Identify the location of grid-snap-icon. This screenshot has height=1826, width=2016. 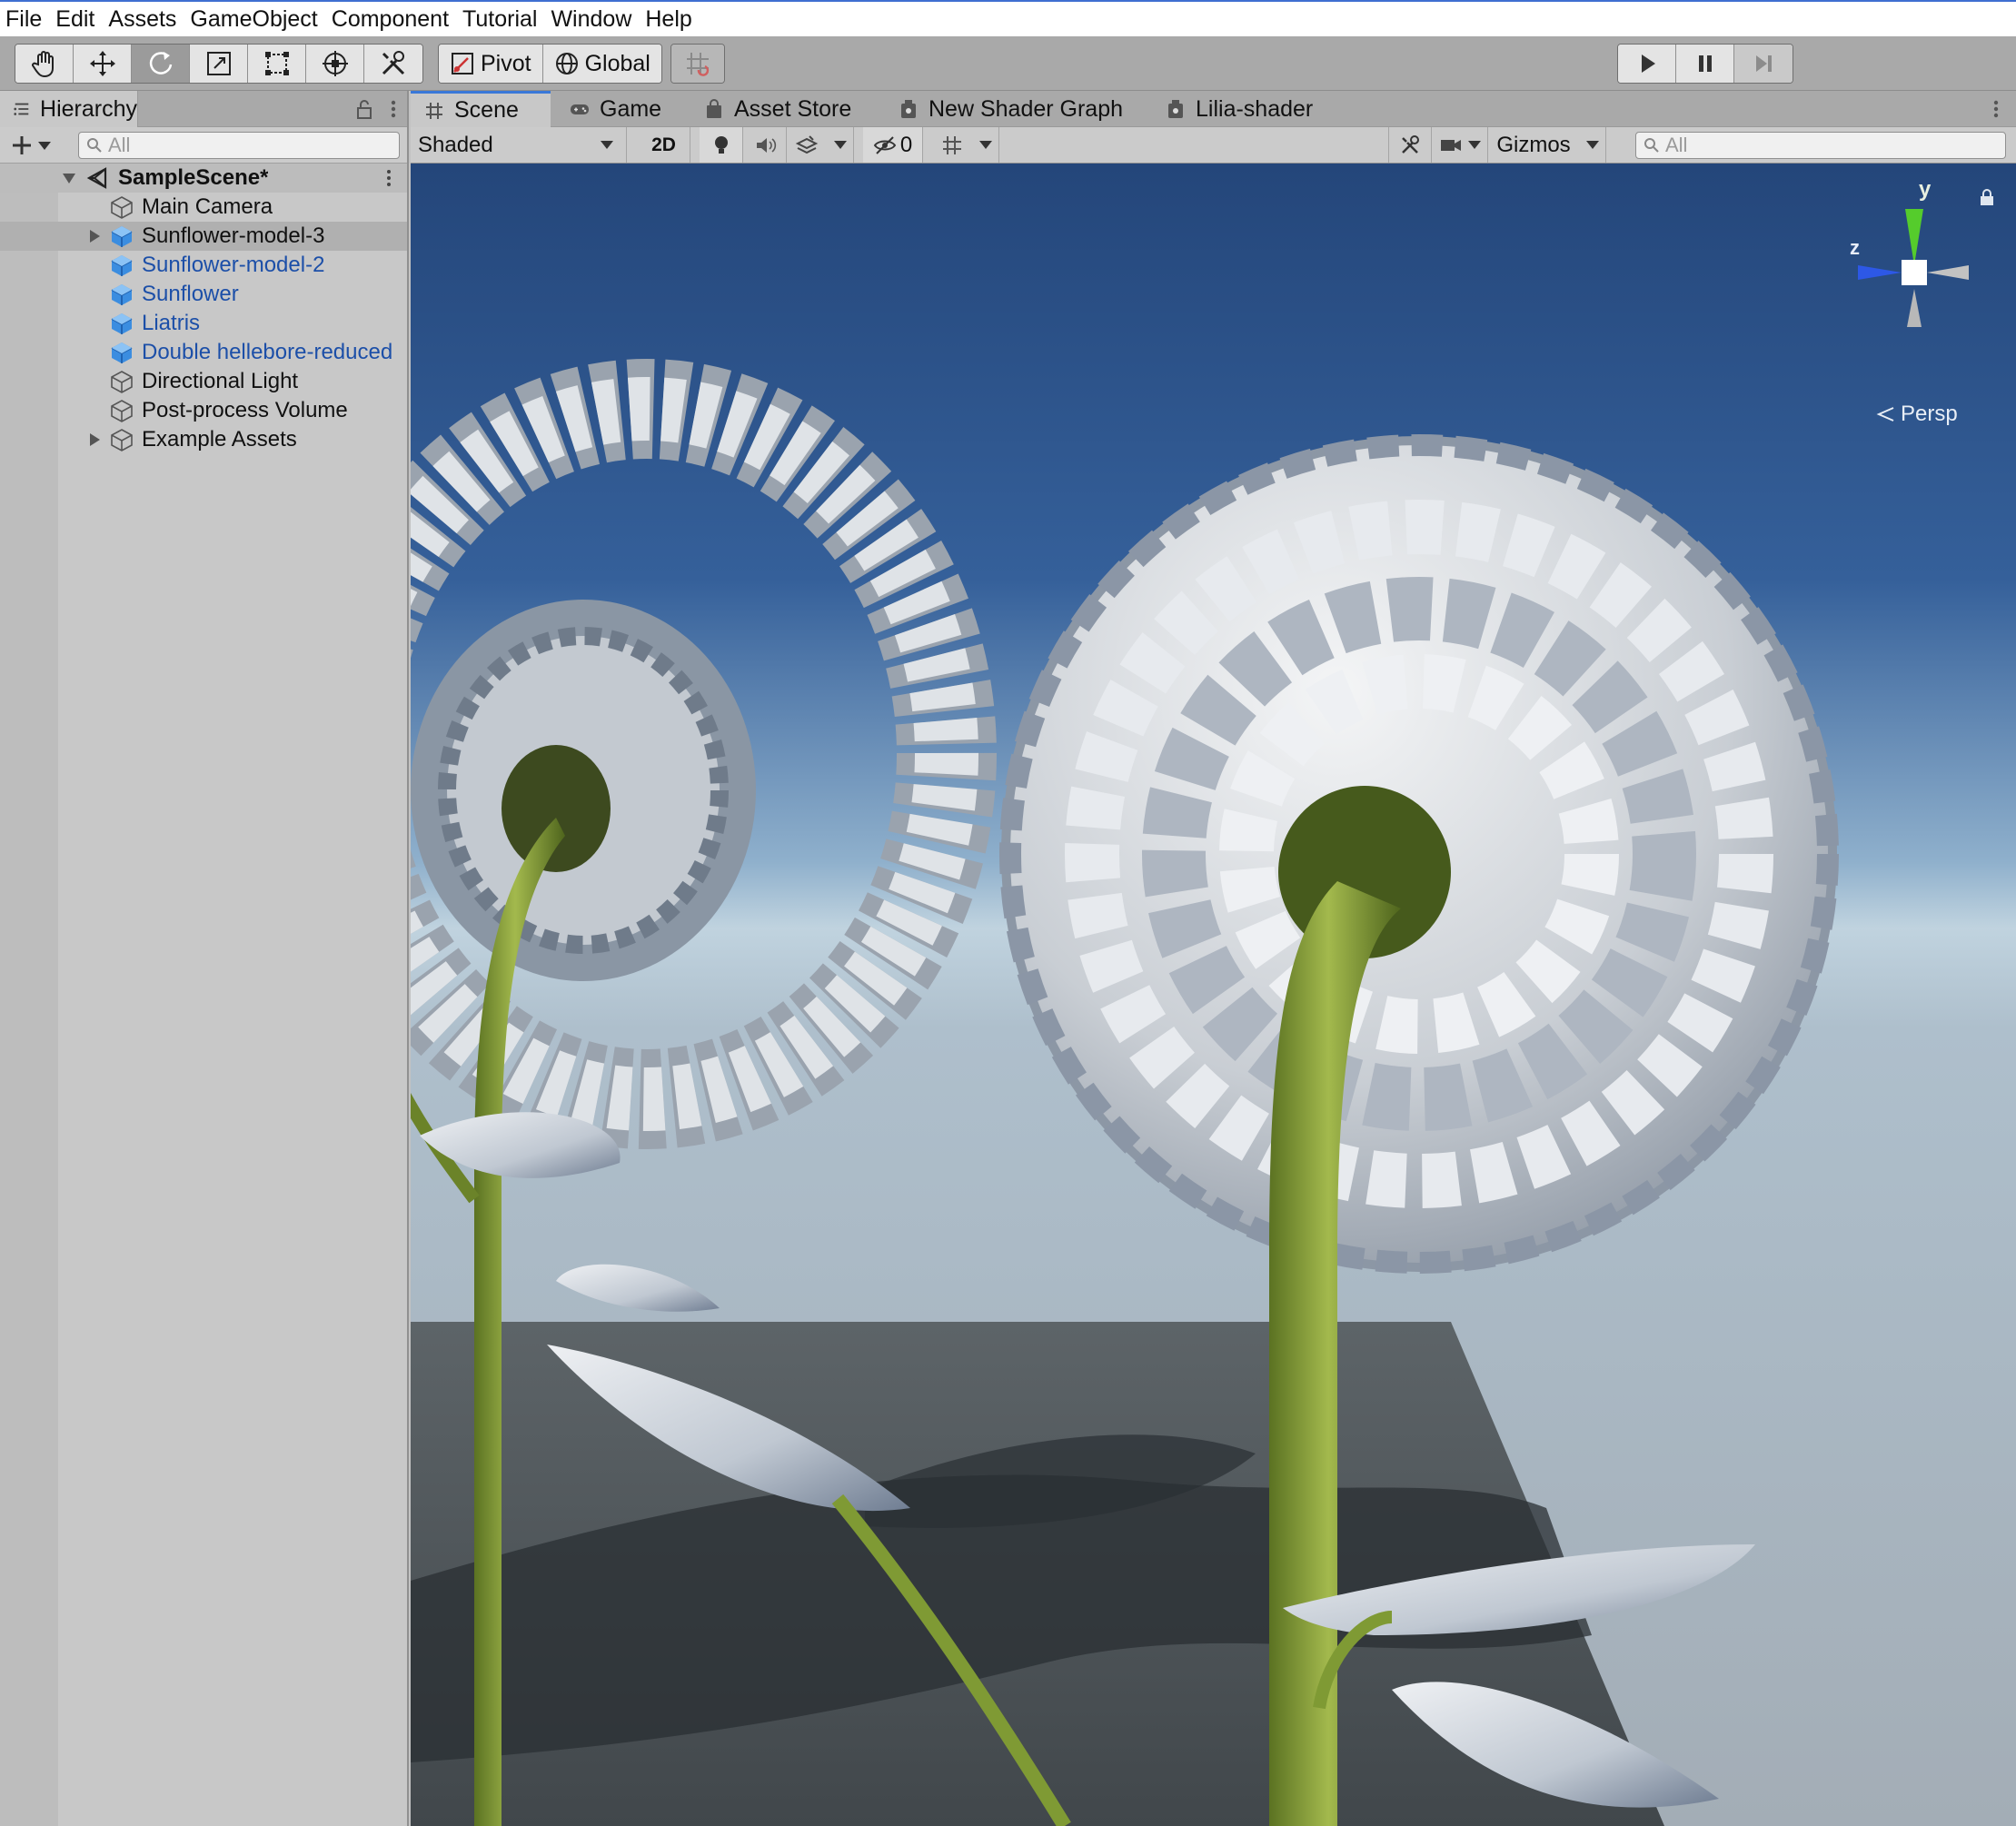
(698, 64).